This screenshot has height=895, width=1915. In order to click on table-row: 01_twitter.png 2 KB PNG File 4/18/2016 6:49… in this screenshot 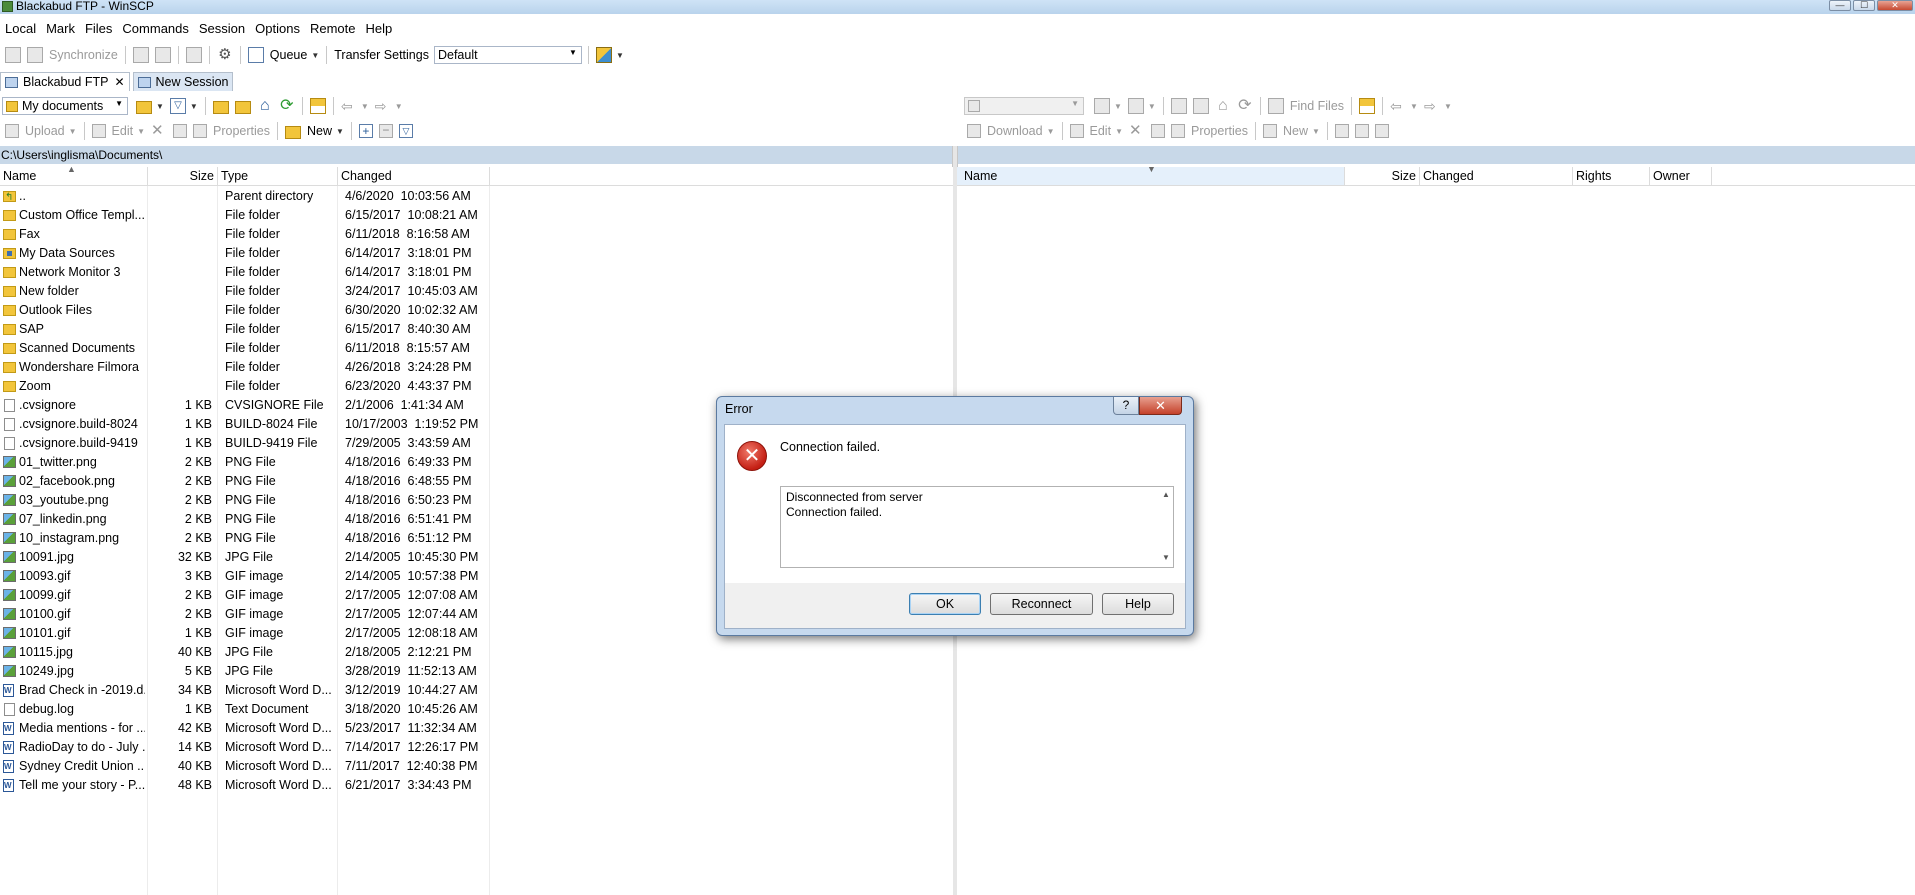, I will do `click(245, 462)`.